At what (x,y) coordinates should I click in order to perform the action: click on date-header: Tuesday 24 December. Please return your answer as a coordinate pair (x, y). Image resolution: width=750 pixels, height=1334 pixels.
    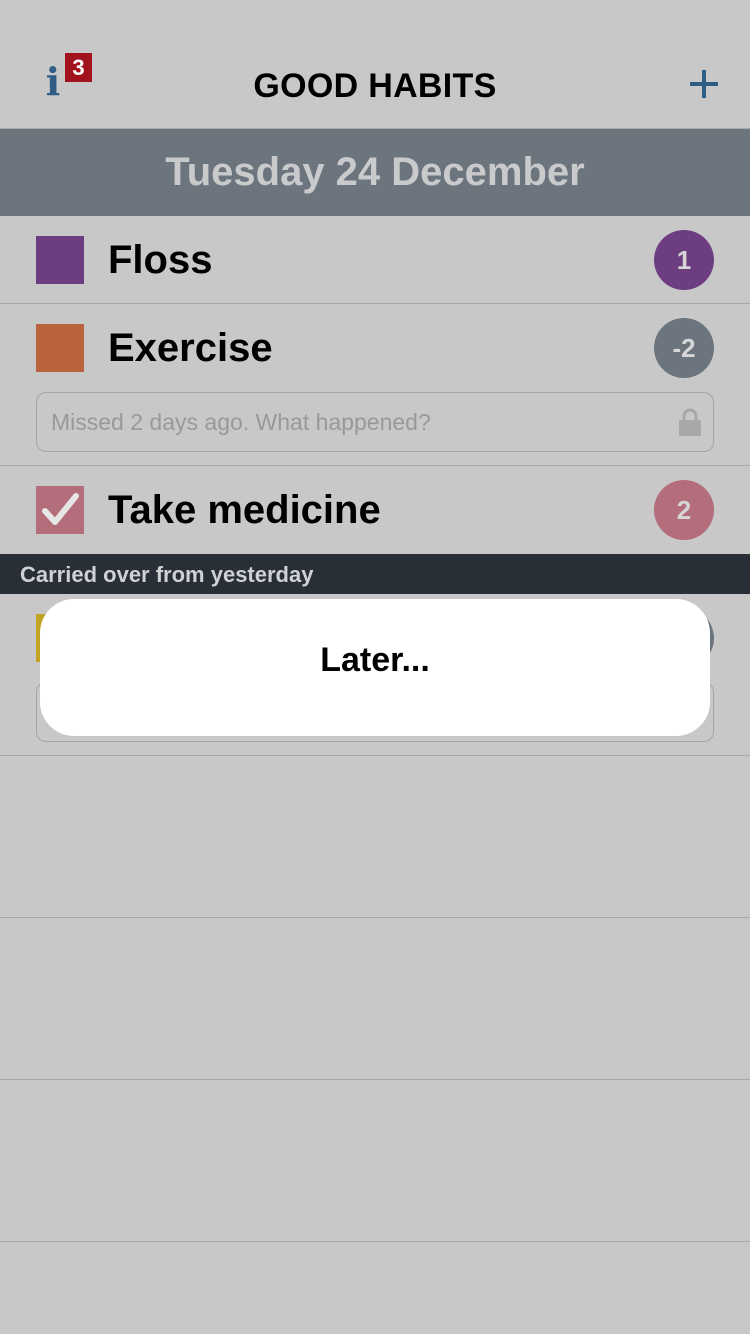
    Looking at the image, I should click on (375, 172).